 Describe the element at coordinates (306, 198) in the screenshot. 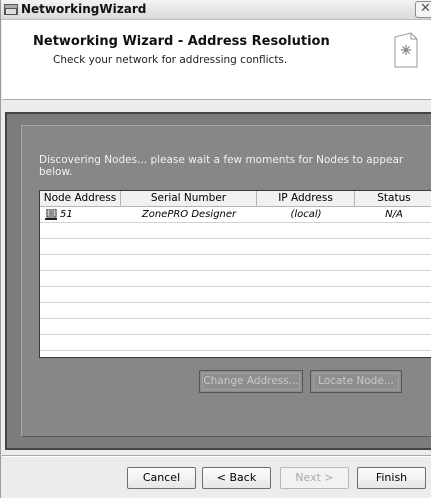

I see `column-header-ip-address: IP Address` at that location.